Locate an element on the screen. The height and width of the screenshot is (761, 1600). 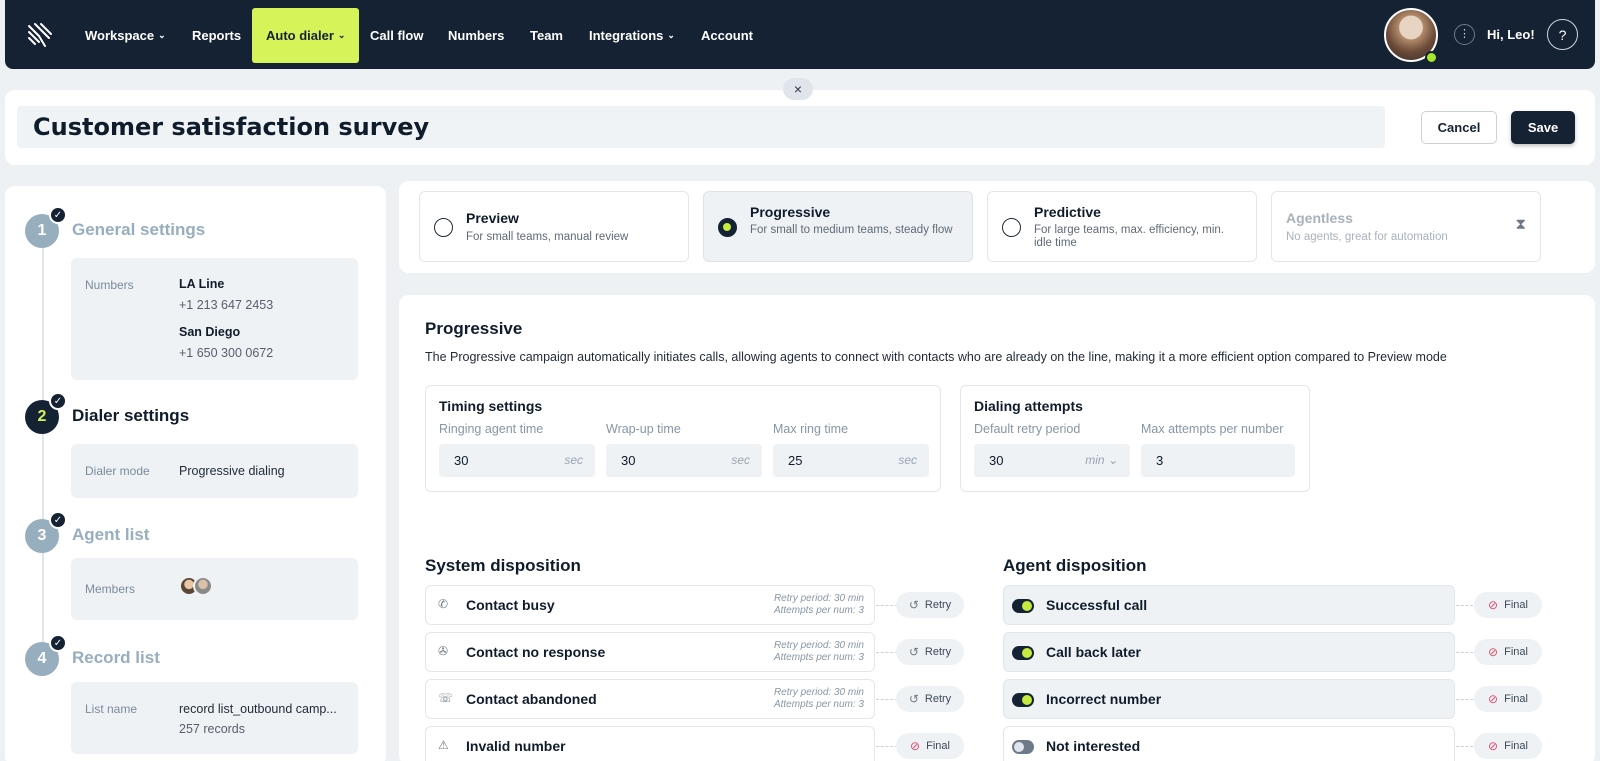
ringing-agent-time-input: 30 sec is located at coordinates (517, 460).